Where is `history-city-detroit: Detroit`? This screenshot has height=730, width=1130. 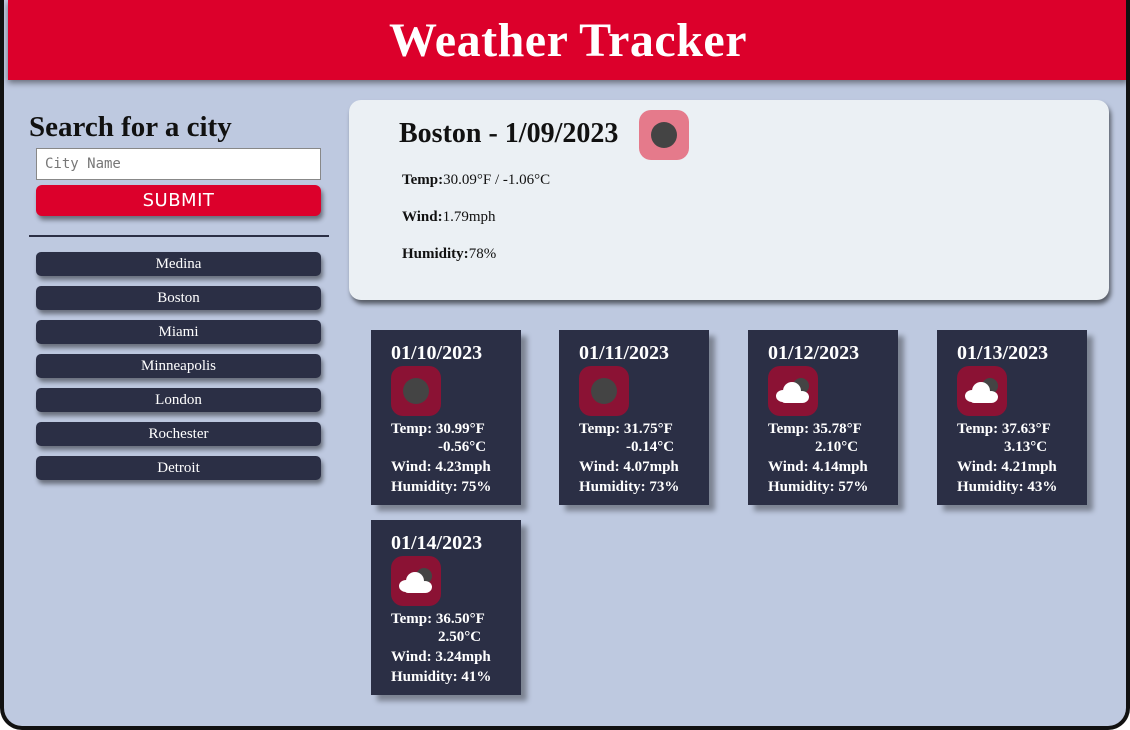
history-city-detroit: Detroit is located at coordinates (178, 468).